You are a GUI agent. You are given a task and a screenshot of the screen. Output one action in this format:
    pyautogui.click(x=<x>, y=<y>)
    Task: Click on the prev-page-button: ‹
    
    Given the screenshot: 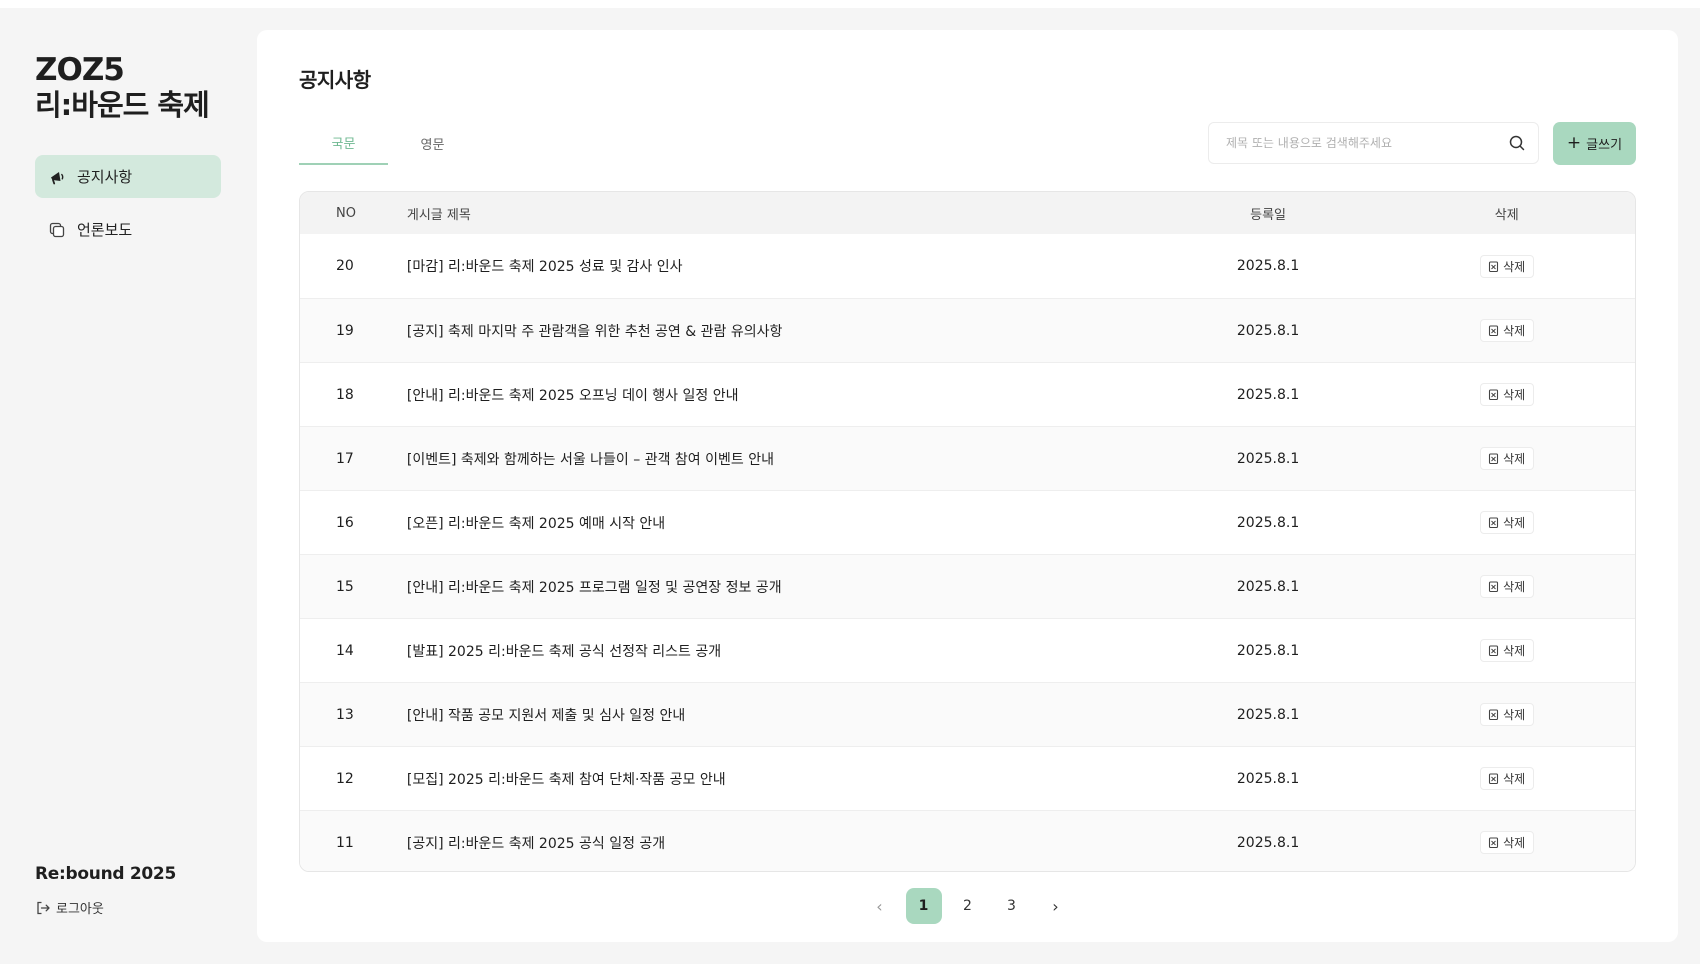 What is the action you would take?
    pyautogui.click(x=880, y=906)
    